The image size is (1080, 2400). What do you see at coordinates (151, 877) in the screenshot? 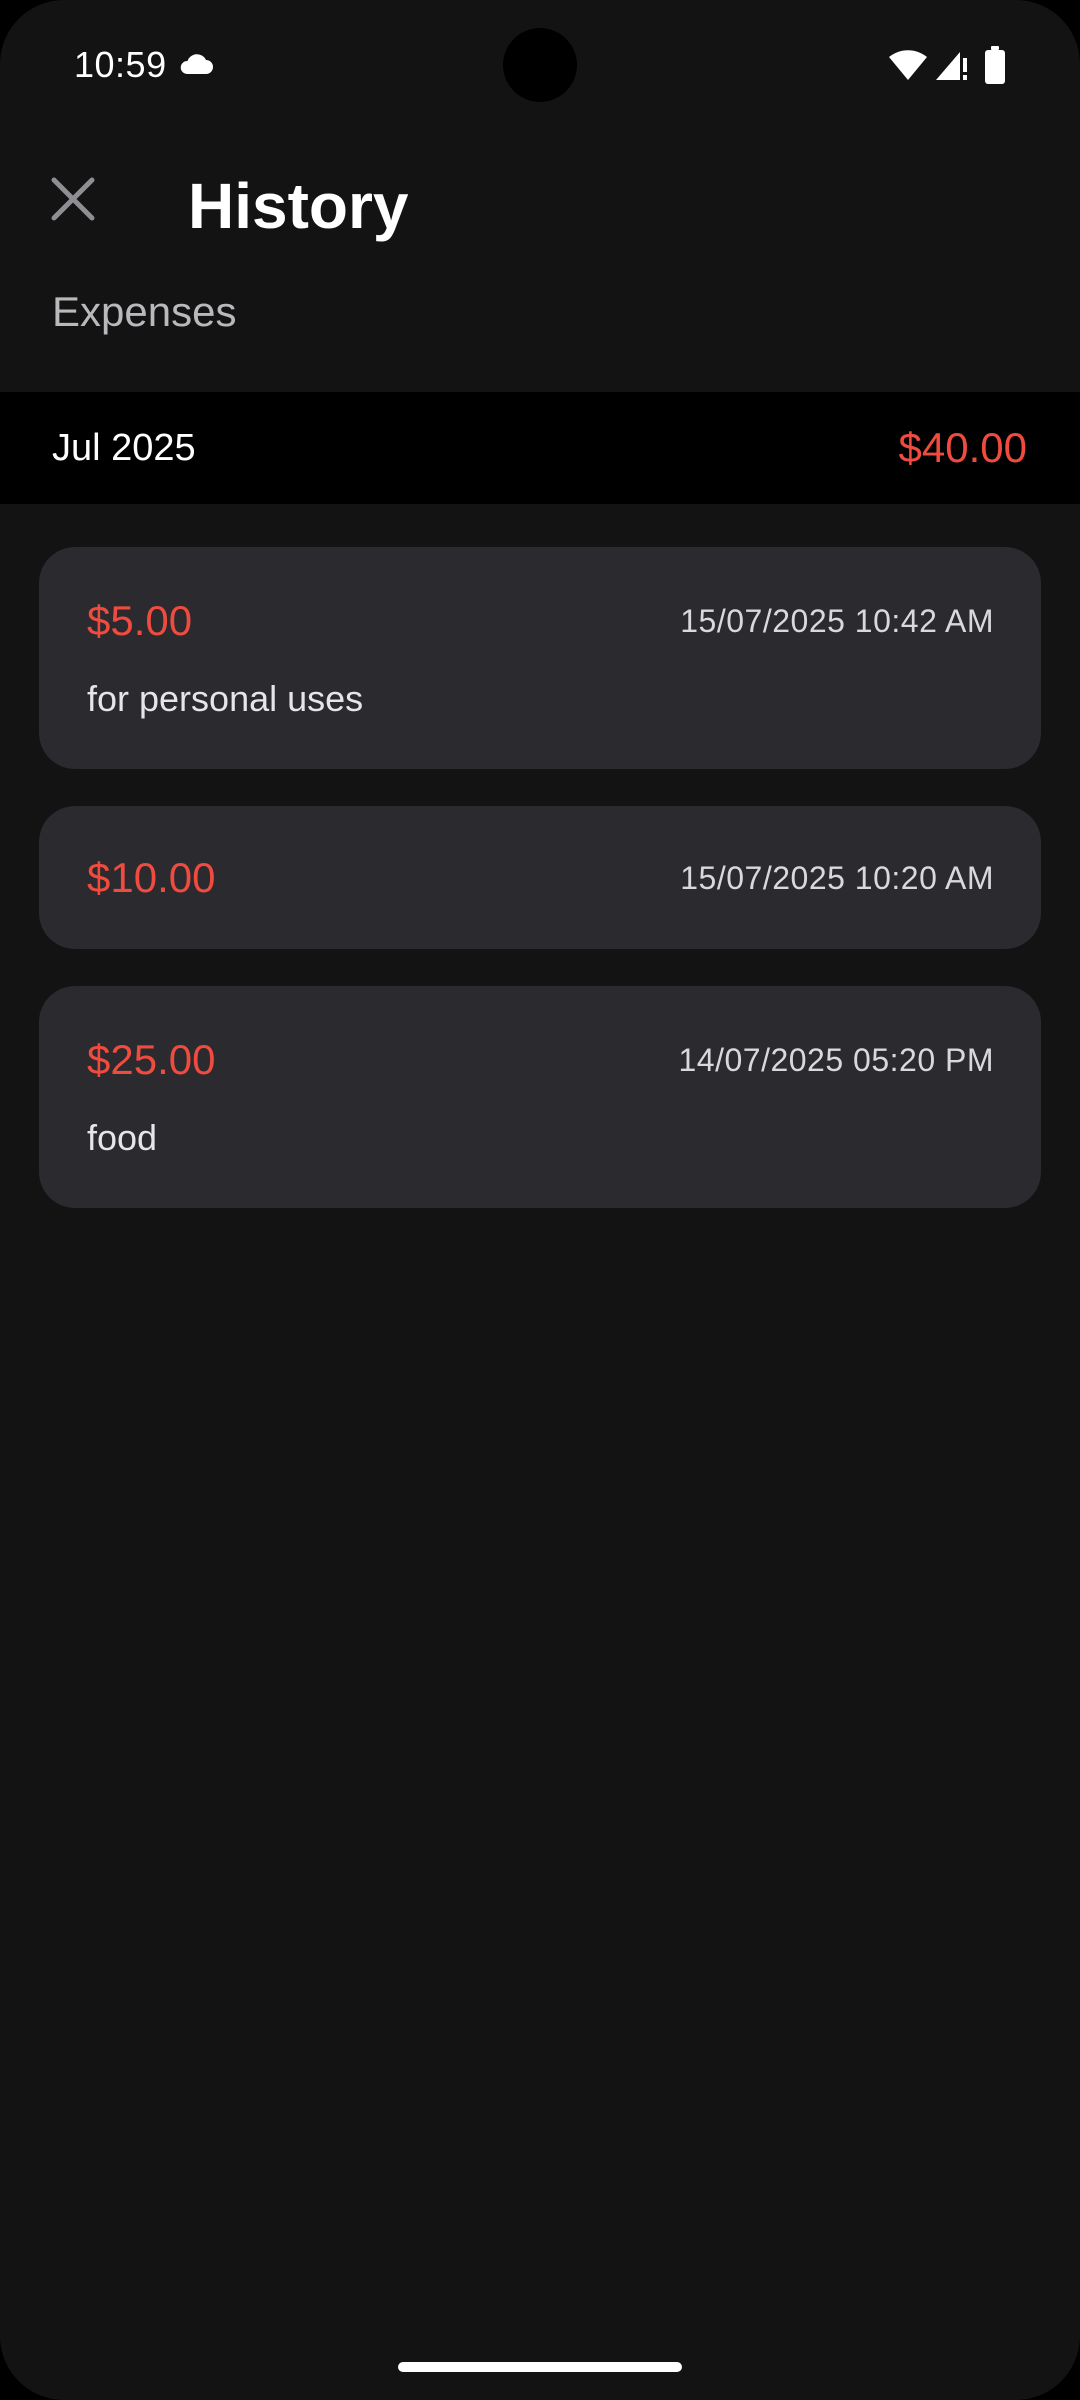
I see `transaction-amount: $10.00` at bounding box center [151, 877].